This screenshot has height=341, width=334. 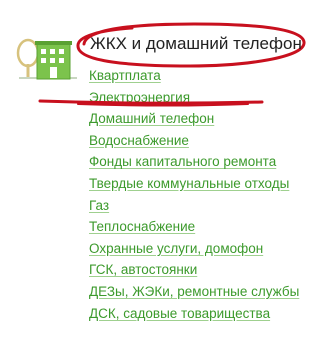 I want to click on list-item: Газ, so click(x=194, y=206).